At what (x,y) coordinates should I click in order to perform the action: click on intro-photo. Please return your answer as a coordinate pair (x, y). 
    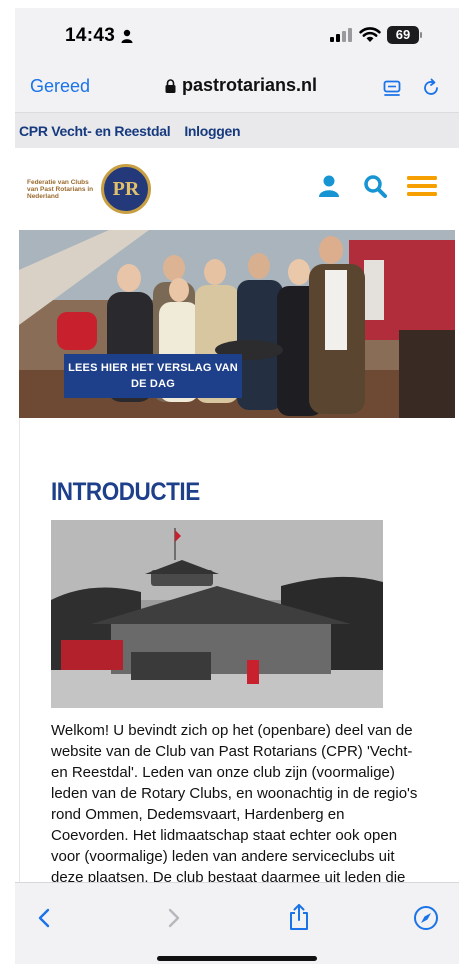
    Looking at the image, I should click on (217, 614).